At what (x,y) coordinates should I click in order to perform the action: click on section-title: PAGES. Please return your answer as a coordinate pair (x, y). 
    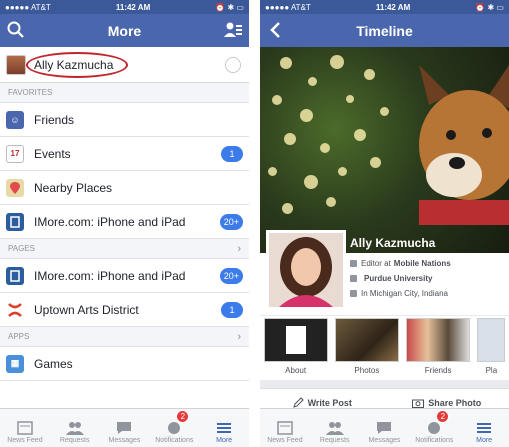
    Looking at the image, I should click on (21, 248).